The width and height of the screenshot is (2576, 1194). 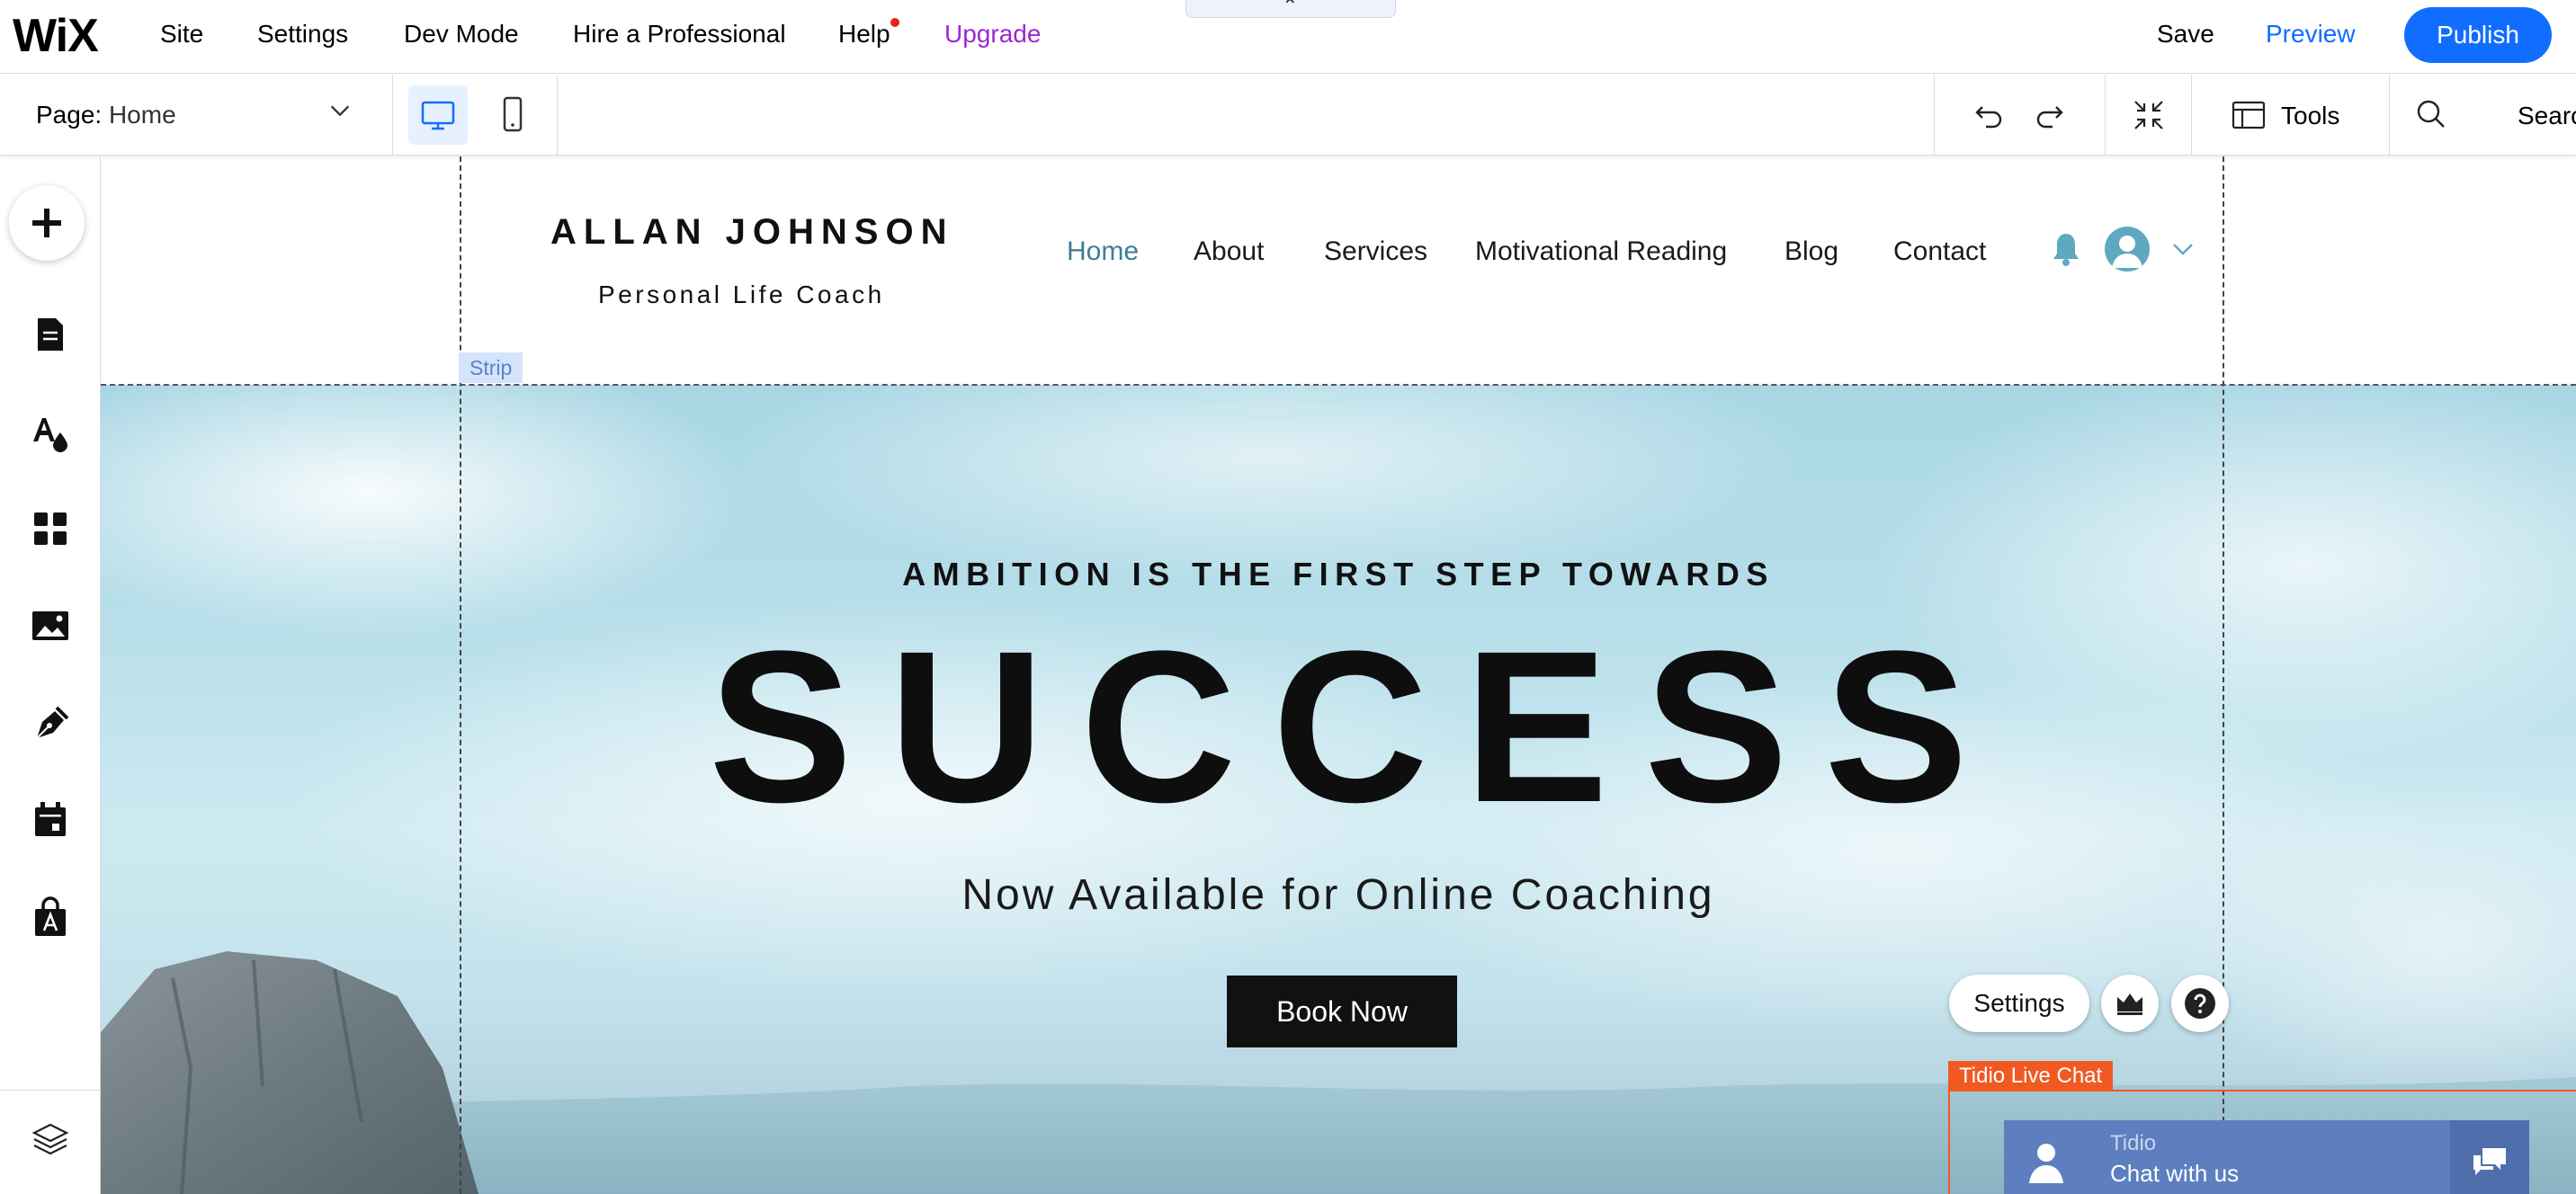 I want to click on collapse-toolbar-tab: ⌃, so click(x=1290, y=9).